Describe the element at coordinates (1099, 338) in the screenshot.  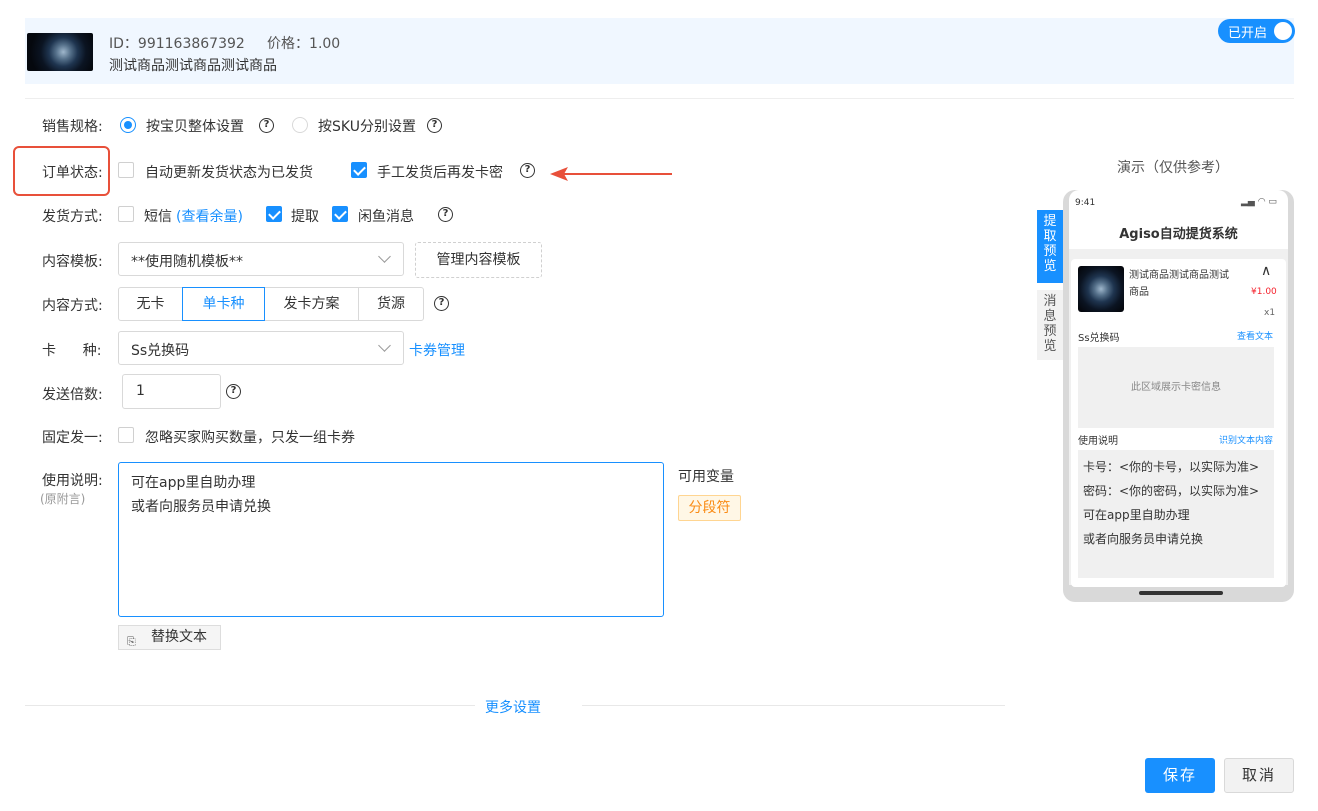
I see `phone-card-label: Ss兑换码` at that location.